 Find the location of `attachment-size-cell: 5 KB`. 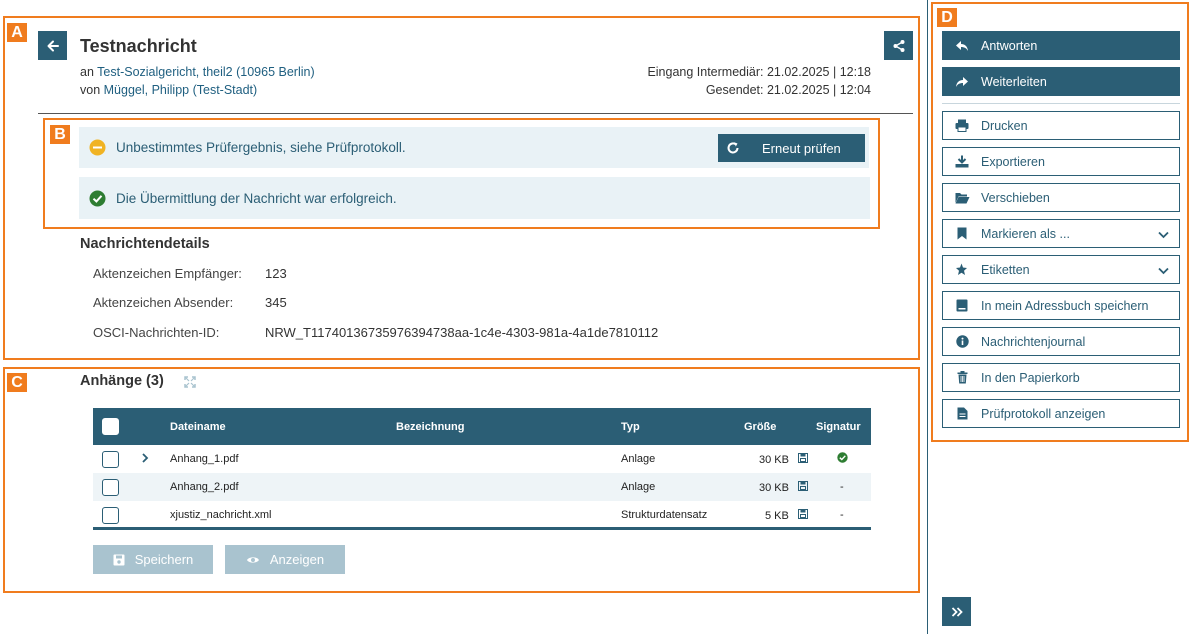

attachment-size-cell: 5 KB is located at coordinates (780, 515).